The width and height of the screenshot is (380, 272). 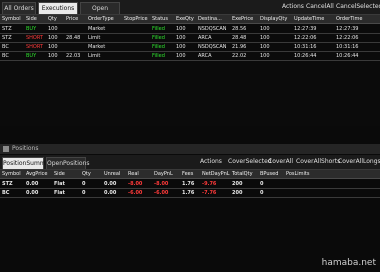 What do you see at coordinates (28, 163) in the screenshot?
I see `tab-position-summary: PositionSummary` at bounding box center [28, 163].